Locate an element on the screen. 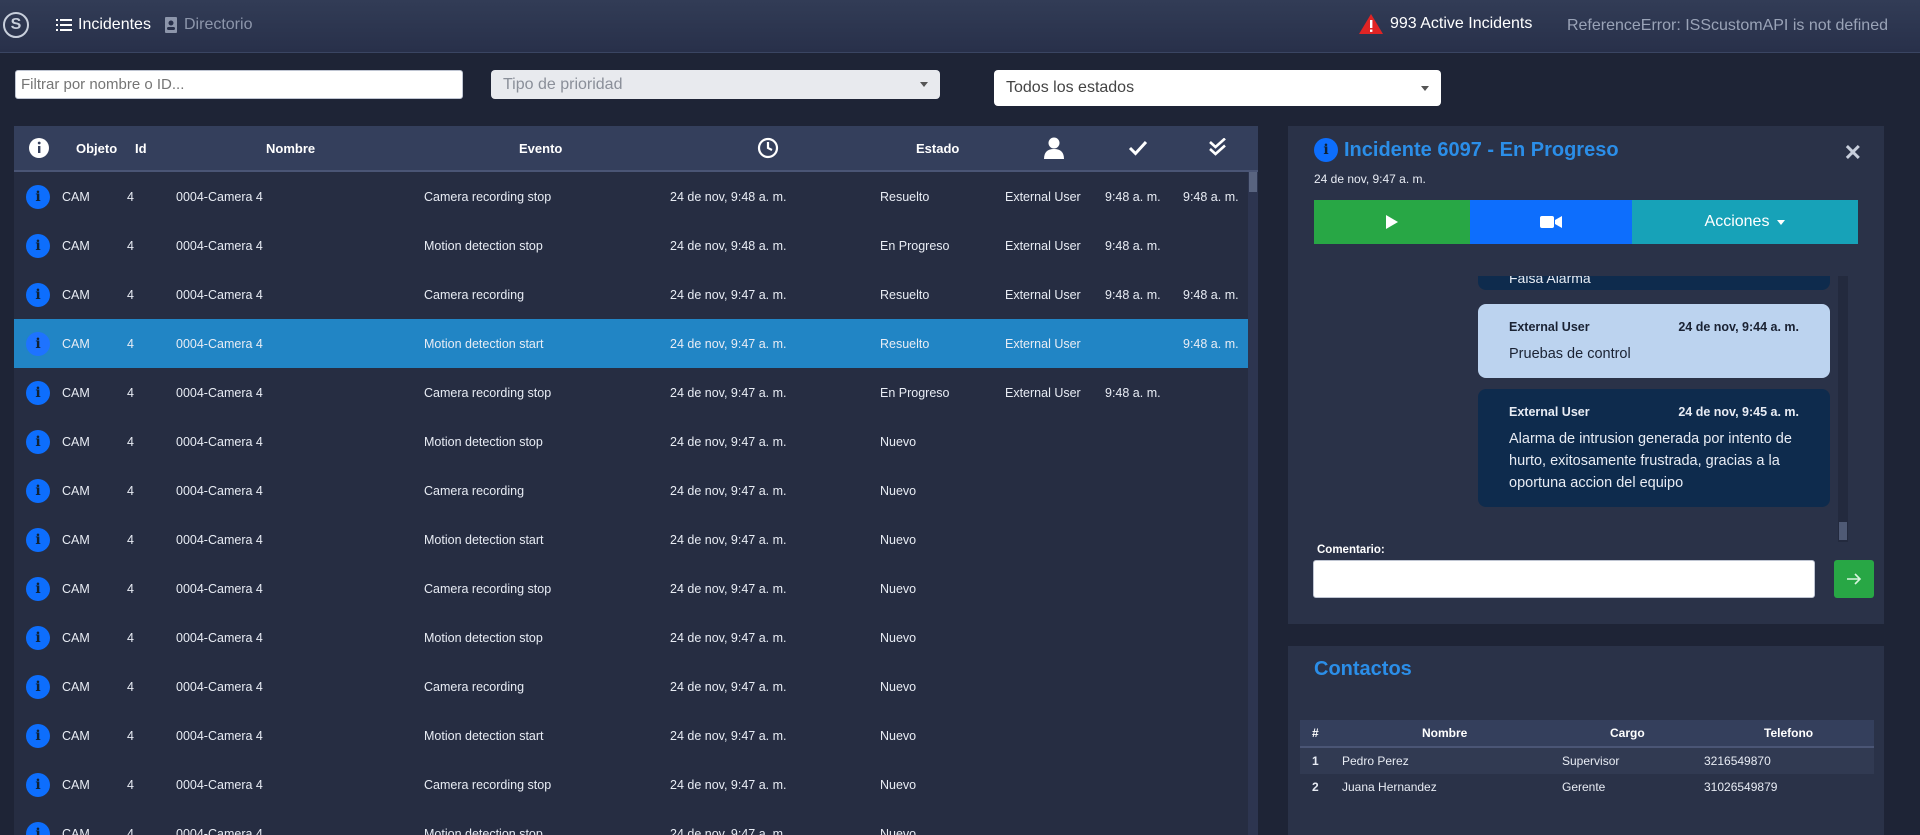 The height and width of the screenshot is (835, 1920). s-logo-icon: S is located at coordinates (16, 25).